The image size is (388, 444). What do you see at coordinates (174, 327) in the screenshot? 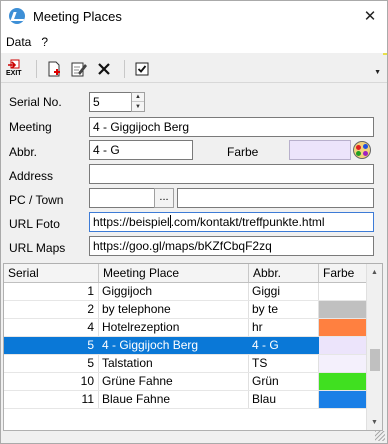
I see `cell-meeting-place: Hotelrezeption` at bounding box center [174, 327].